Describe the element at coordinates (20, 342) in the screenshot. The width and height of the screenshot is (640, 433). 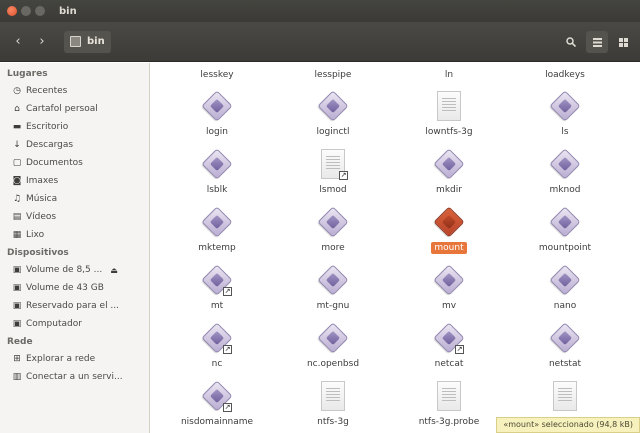
I see `network-header: Rede` at that location.